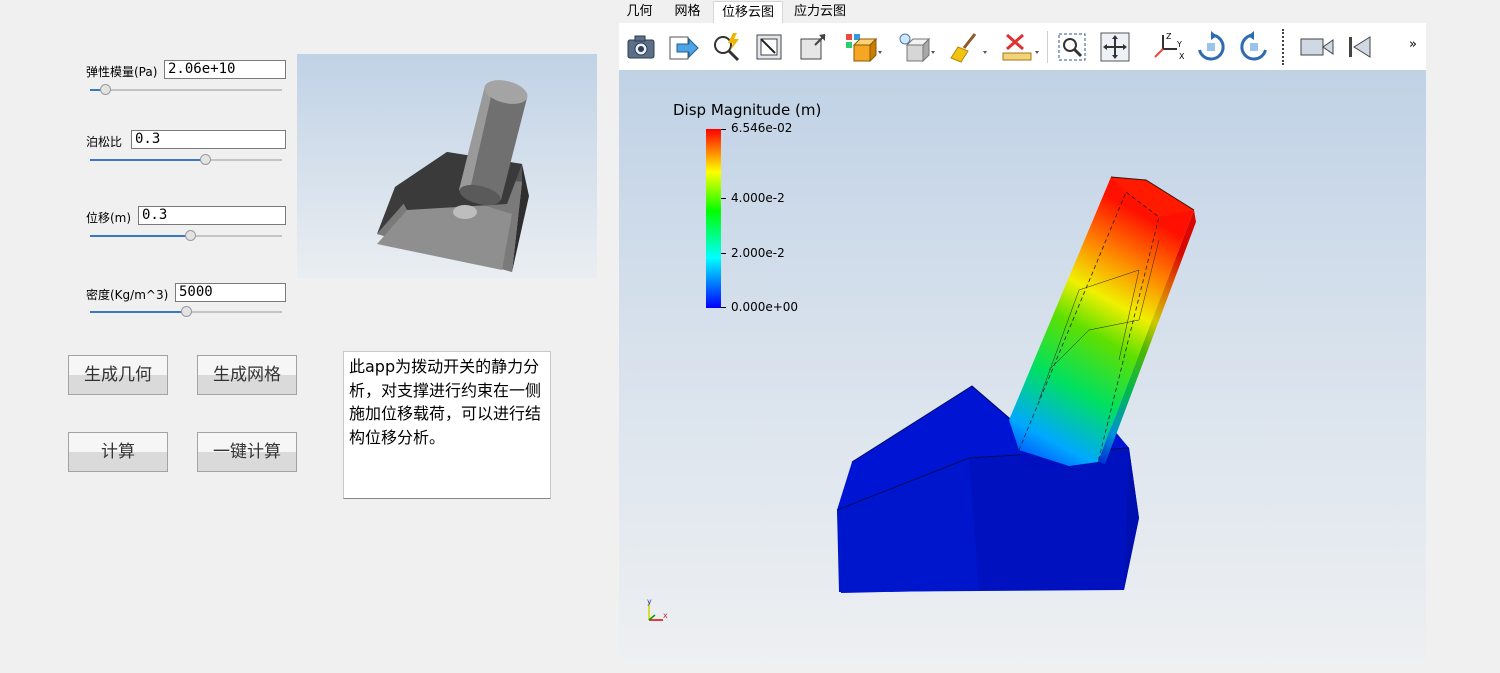  What do you see at coordinates (1115, 47) in the screenshot?
I see `pan-icon` at bounding box center [1115, 47].